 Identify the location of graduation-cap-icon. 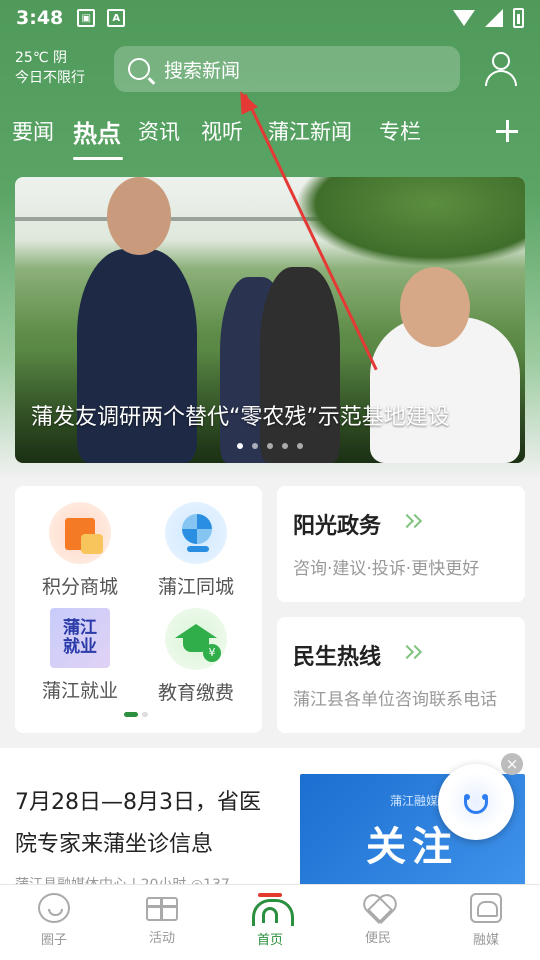
(196, 639).